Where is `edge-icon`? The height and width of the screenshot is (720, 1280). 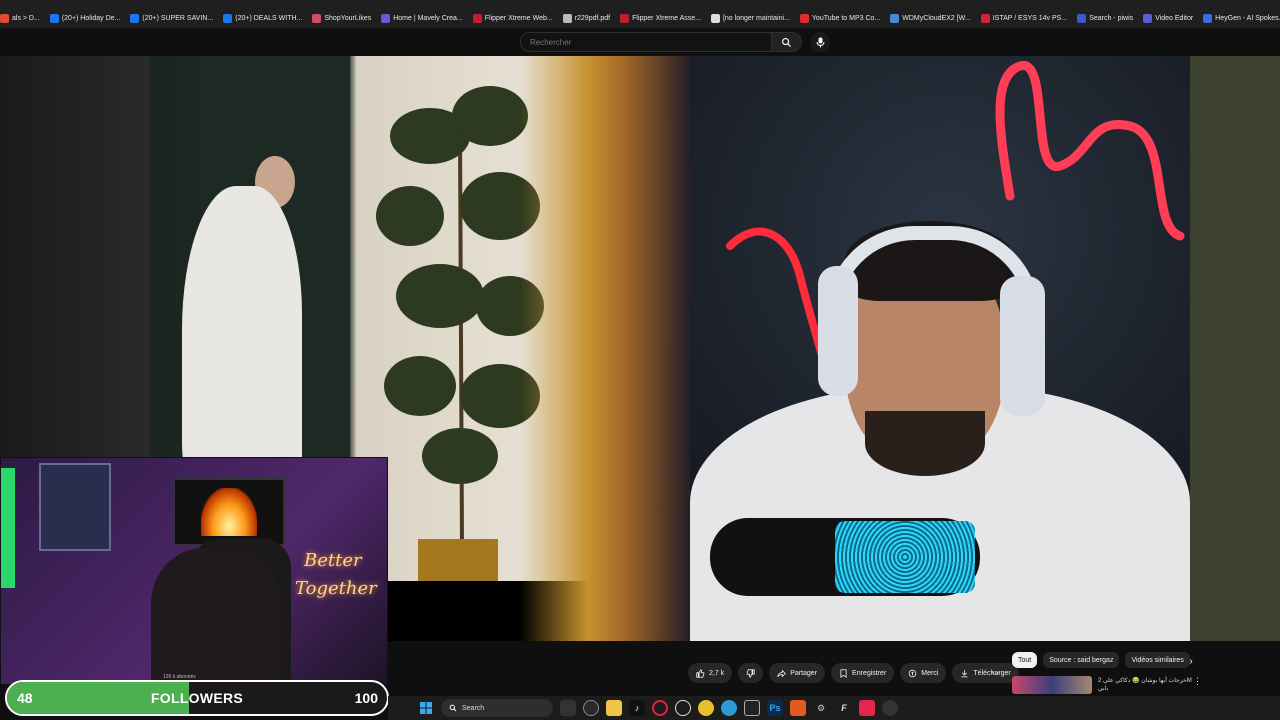 edge-icon is located at coordinates (729, 708).